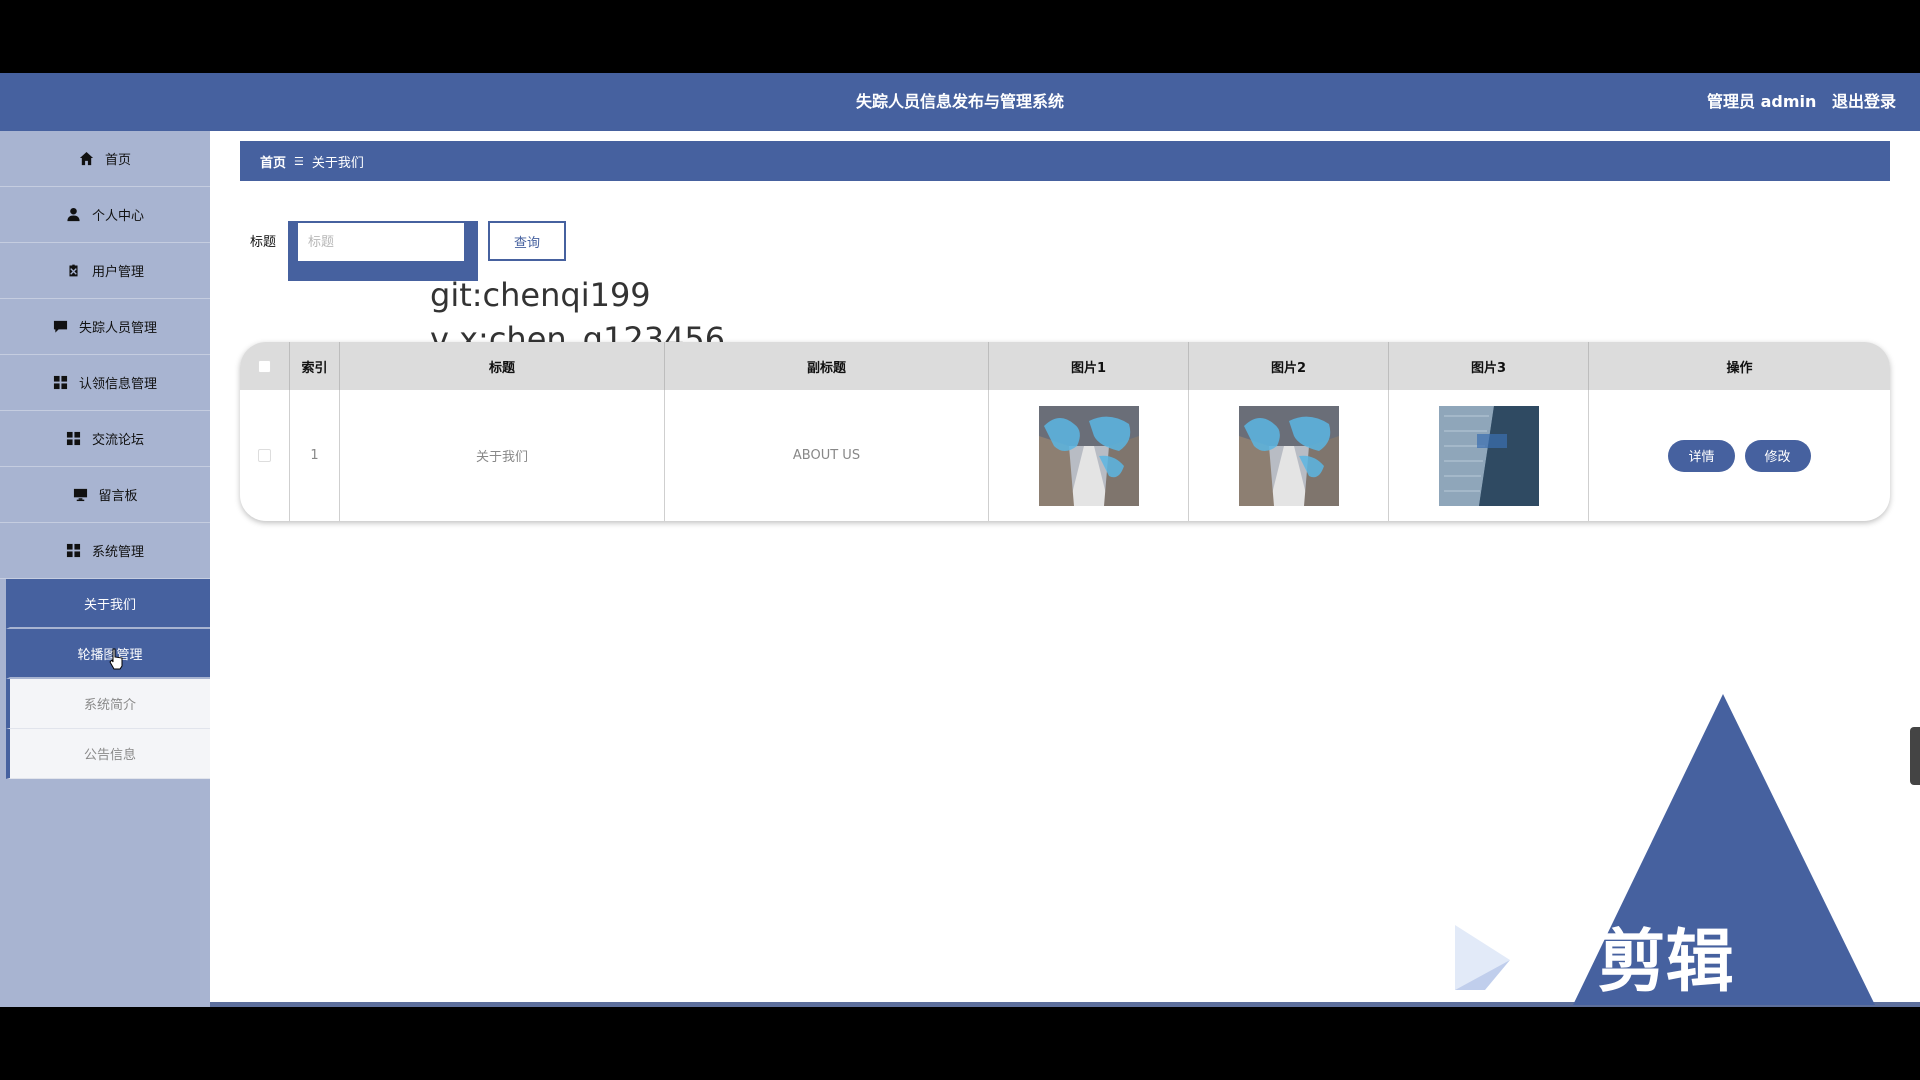 This screenshot has width=1920, height=1080. I want to click on sidebar-item-label: 交流论坛, so click(117, 440).